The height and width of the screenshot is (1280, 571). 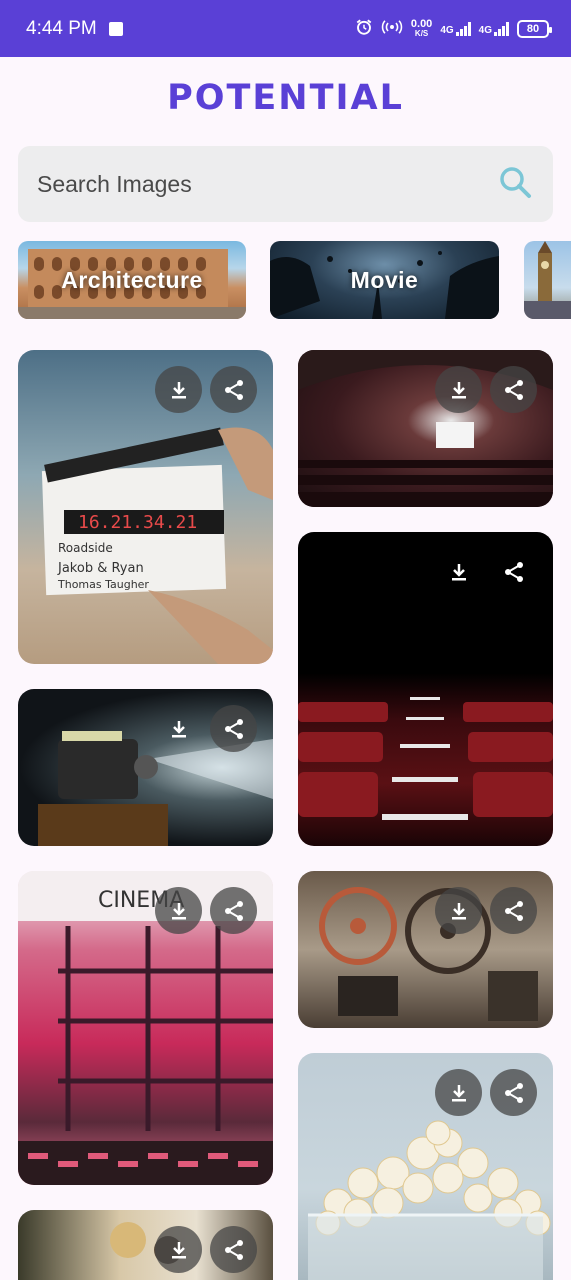 I want to click on big-ben-image, so click(x=547, y=280).